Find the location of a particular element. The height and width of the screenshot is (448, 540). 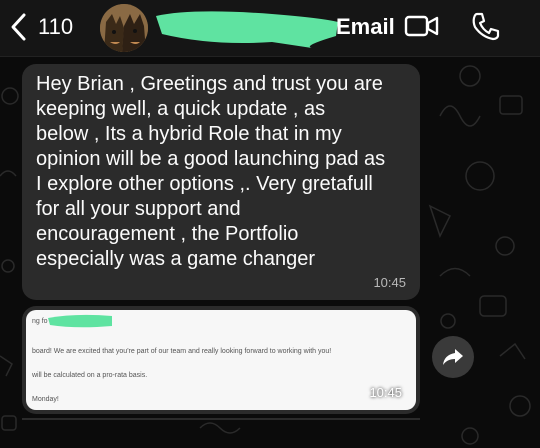

image-text-line: Monday! is located at coordinates (45, 399).